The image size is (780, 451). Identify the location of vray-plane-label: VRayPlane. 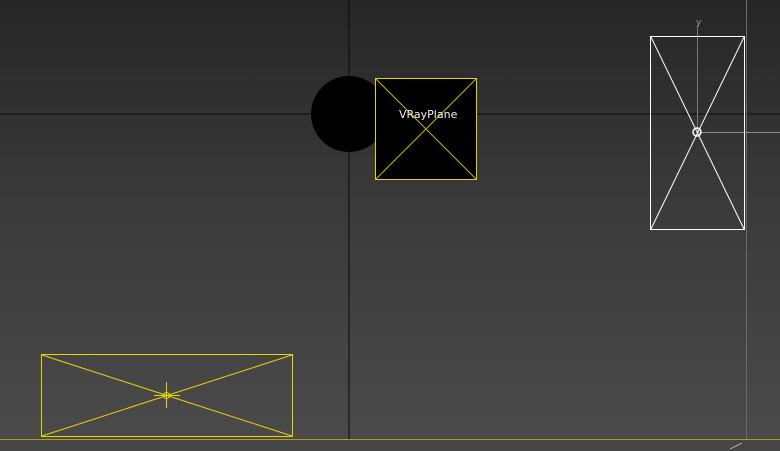
(428, 114).